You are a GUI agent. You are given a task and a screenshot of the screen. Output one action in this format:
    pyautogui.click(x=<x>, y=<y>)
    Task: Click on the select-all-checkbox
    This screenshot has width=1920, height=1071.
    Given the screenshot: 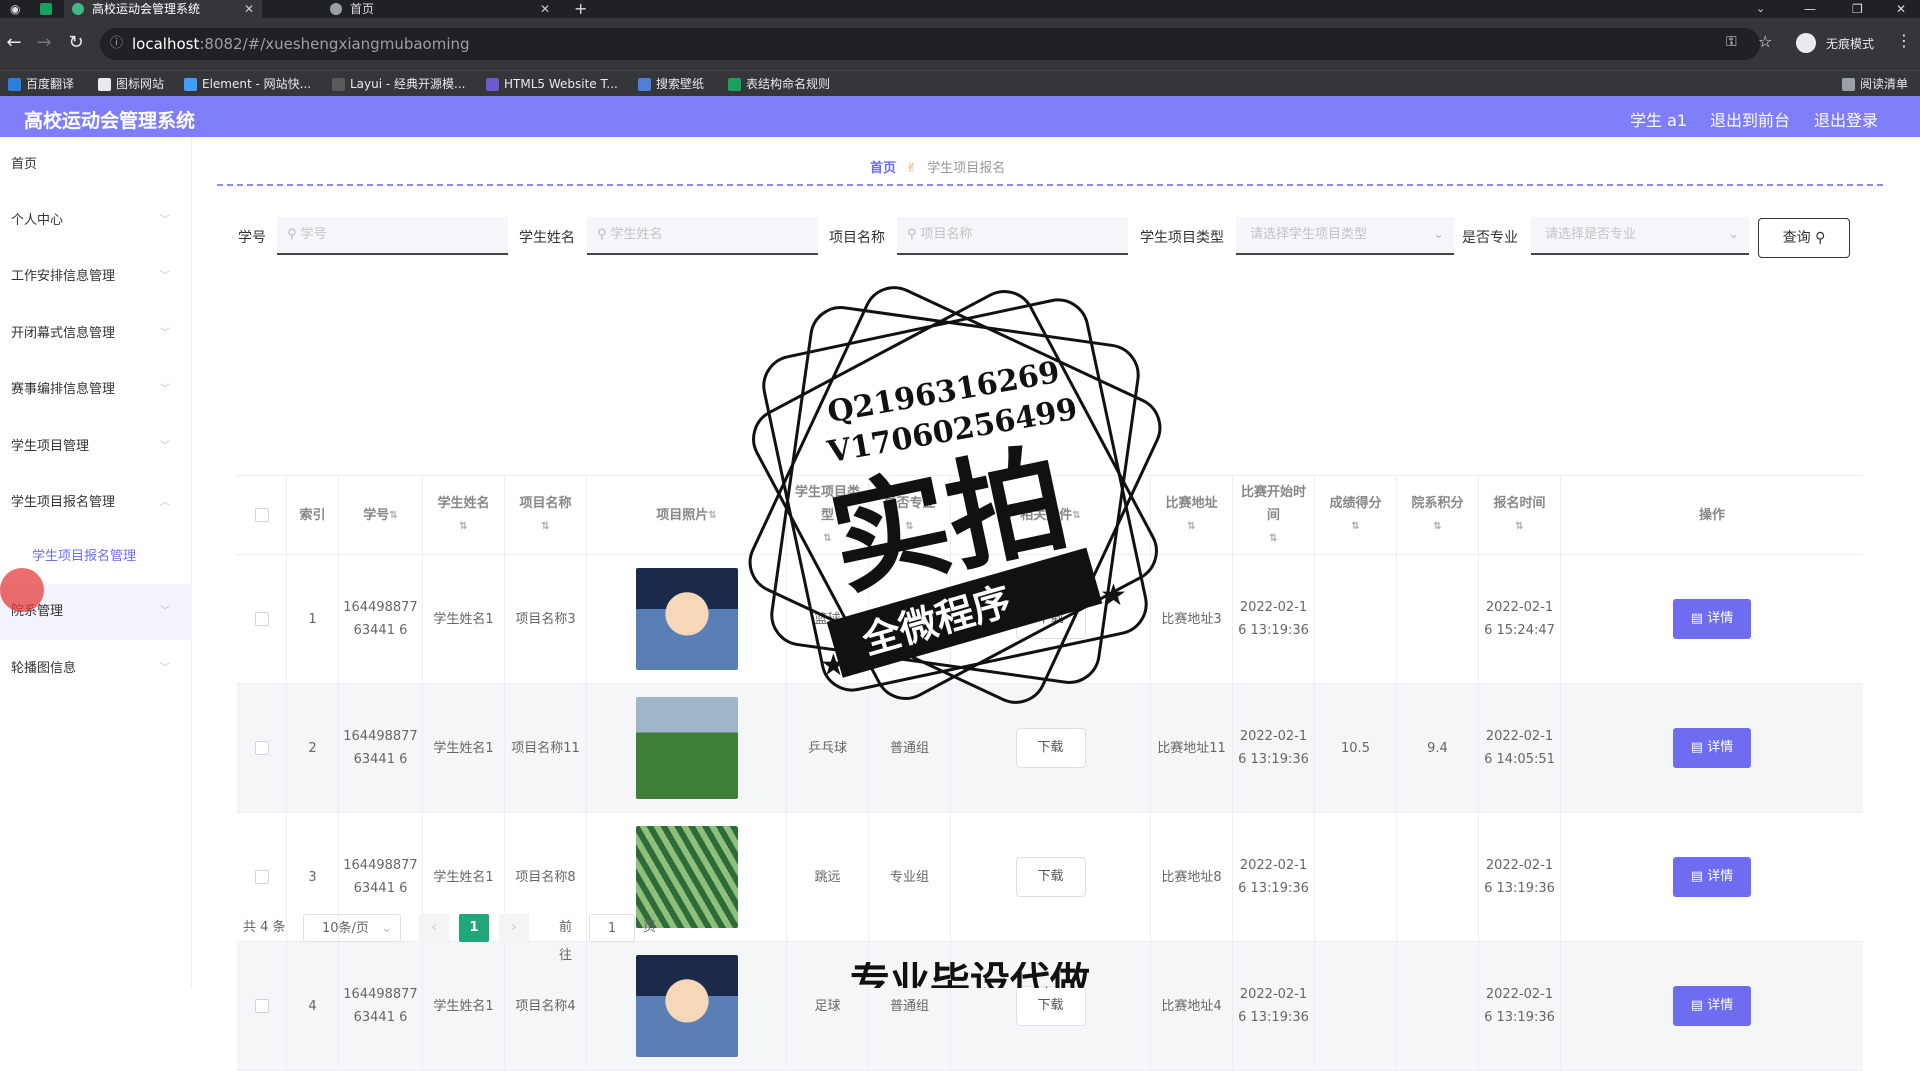 What is the action you would take?
    pyautogui.click(x=261, y=515)
    